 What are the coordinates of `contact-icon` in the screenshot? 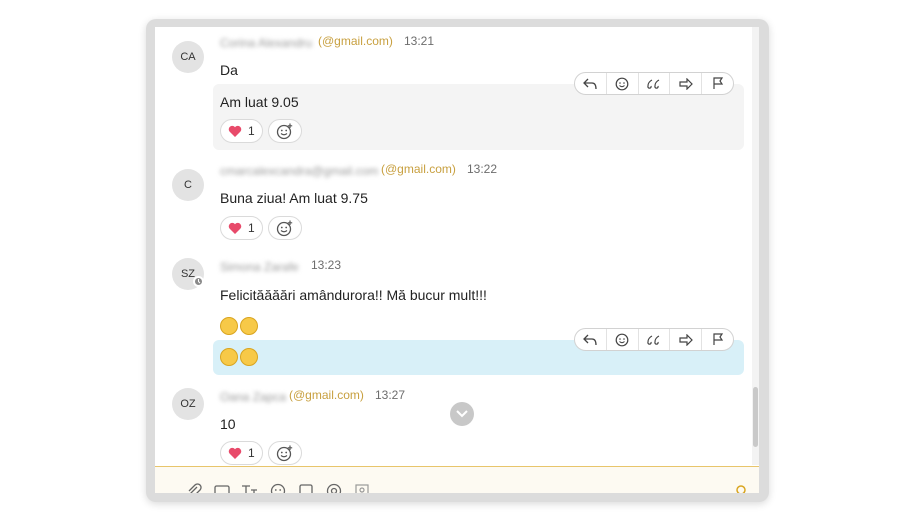 It's located at (362, 488).